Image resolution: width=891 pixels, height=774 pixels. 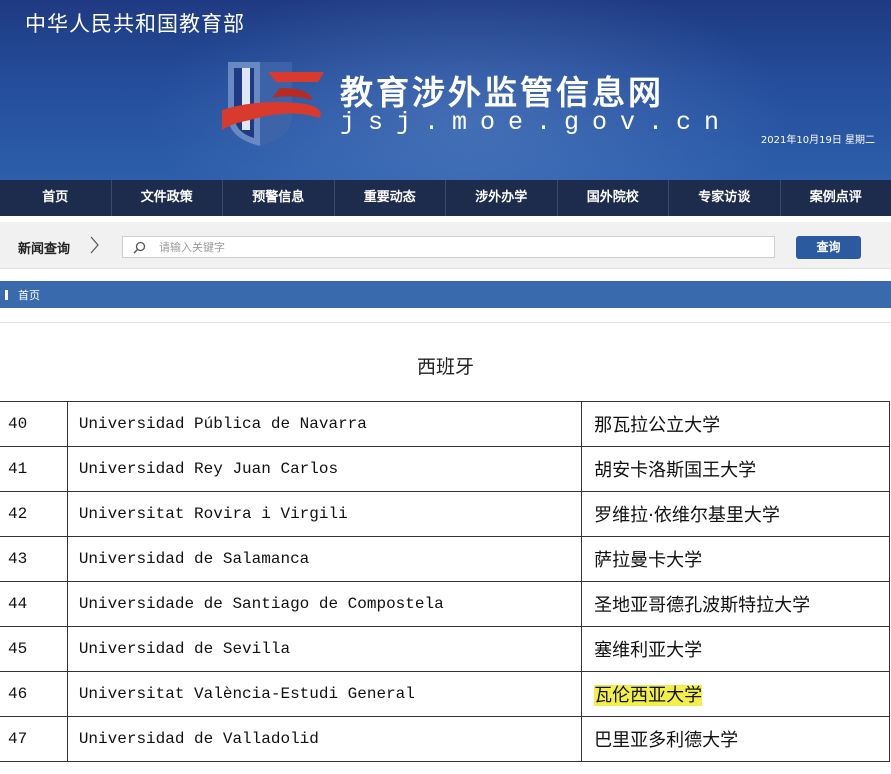 What do you see at coordinates (34, 739) in the screenshot?
I see `row-number: 47` at bounding box center [34, 739].